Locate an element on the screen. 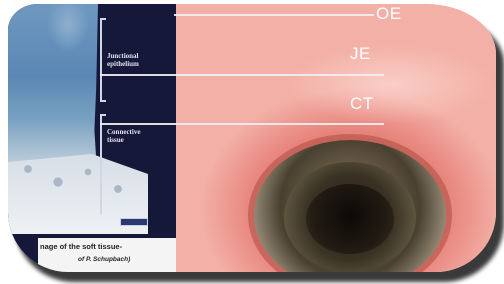  connective-label: Connective tissue is located at coordinates (124, 136).